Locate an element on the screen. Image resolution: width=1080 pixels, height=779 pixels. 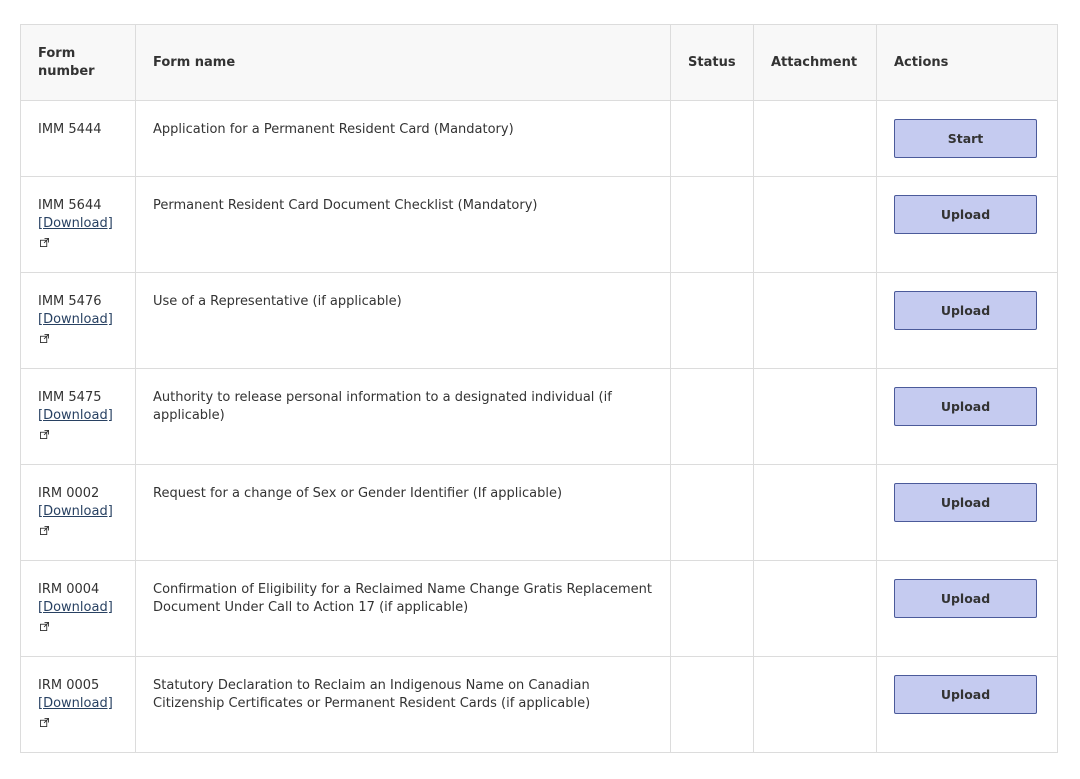
form-number-cell: IMM 5475 [Download] is located at coordinates (78, 416).